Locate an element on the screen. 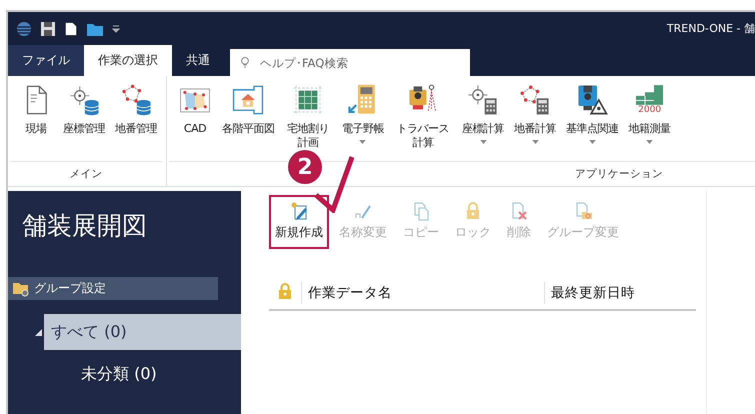 Image resolution: width=755 pixels, height=414 pixels. ribbon-button: 2000 地籍測量 is located at coordinates (650, 114).